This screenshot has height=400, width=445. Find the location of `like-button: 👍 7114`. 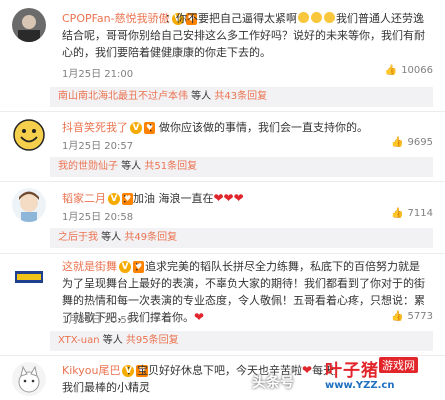

like-button: 👍 7114 is located at coordinates (412, 213).